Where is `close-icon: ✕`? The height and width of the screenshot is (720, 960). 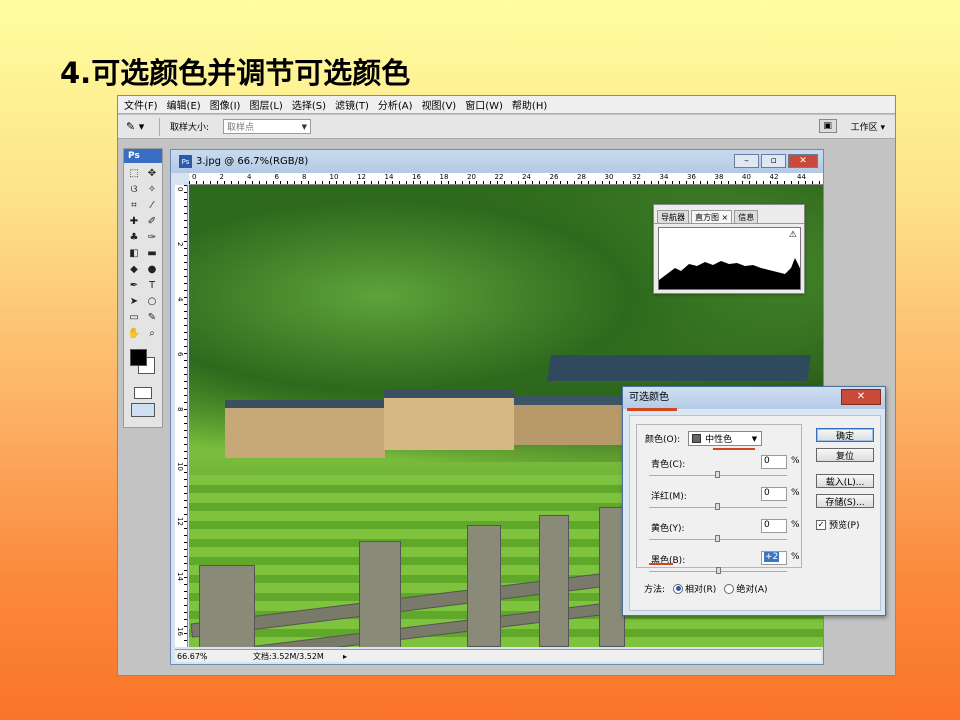
close-icon: ✕ is located at coordinates (803, 161).